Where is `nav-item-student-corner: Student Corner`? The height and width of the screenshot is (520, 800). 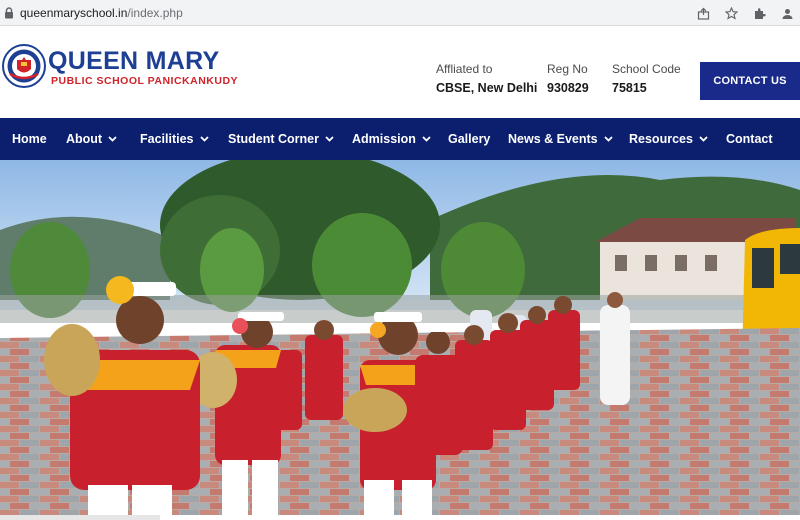 nav-item-student-corner: Student Corner is located at coordinates (281, 139).